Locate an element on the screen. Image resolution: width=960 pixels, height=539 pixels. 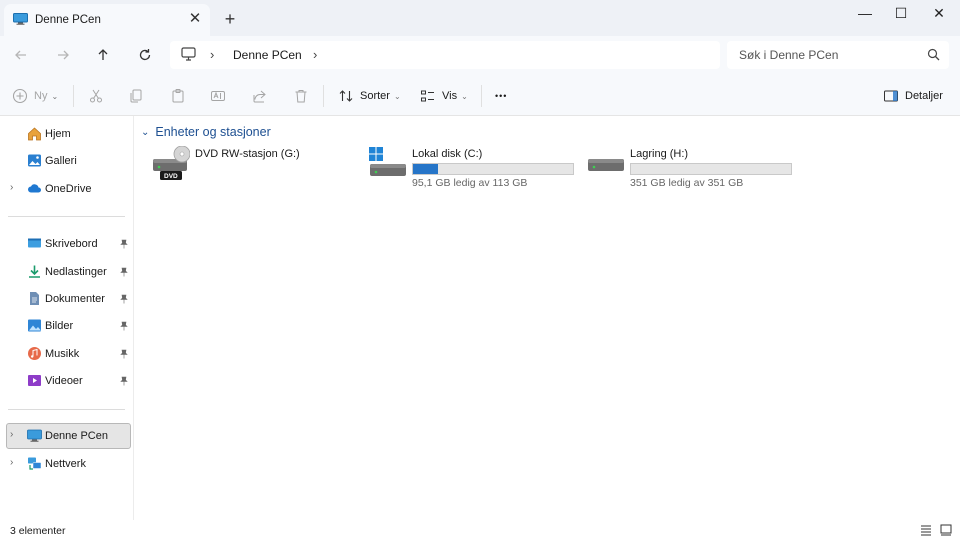
drive-usage-bar is located at coordinates (711, 169).